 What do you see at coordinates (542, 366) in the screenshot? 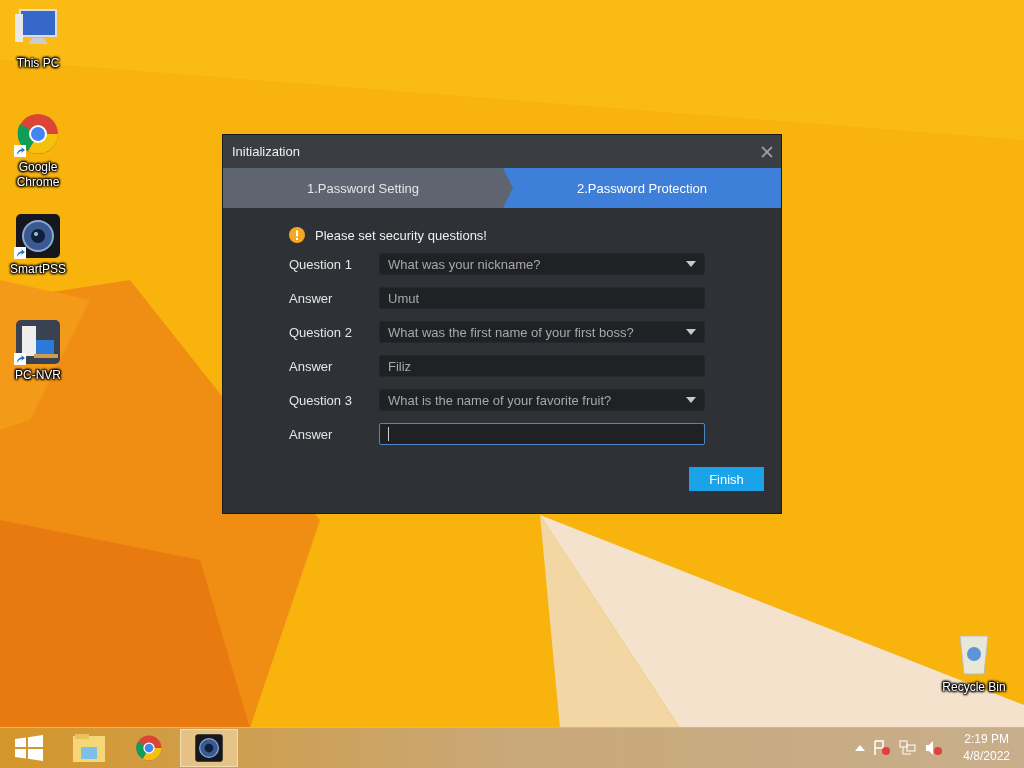
I see `answer-field: Filiz` at bounding box center [542, 366].